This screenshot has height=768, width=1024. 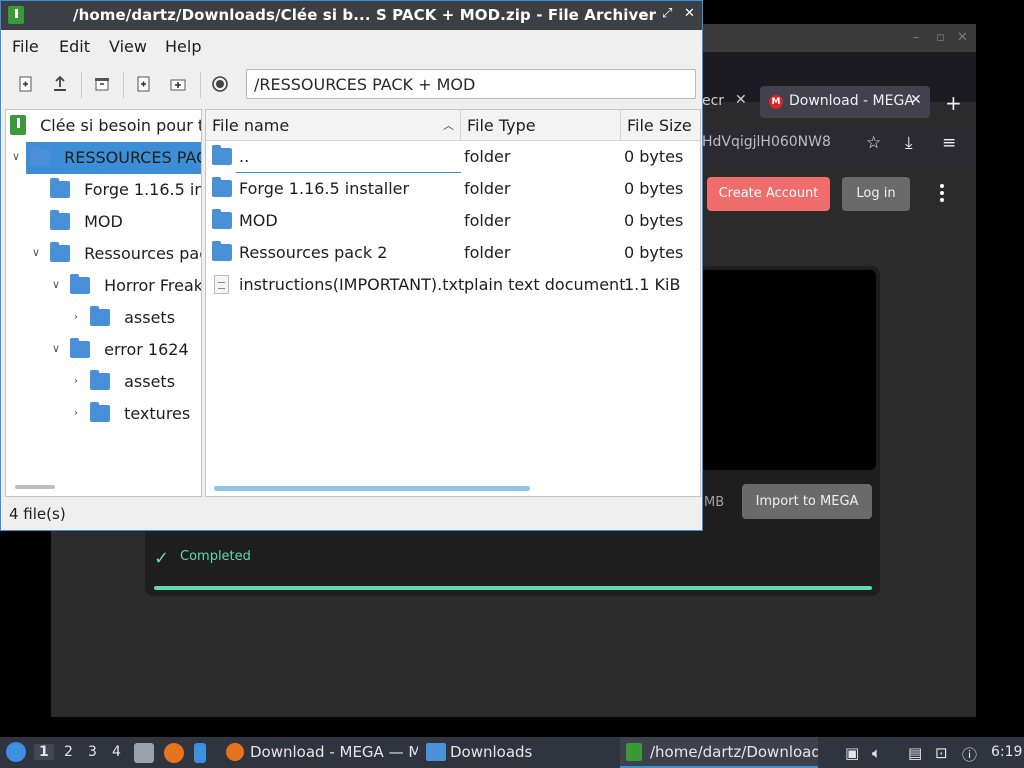 What do you see at coordinates (144, 84) in the screenshot?
I see `add-file-icon` at bounding box center [144, 84].